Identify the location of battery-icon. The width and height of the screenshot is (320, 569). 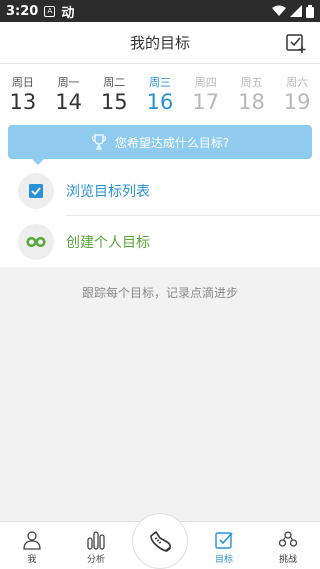
(310, 11).